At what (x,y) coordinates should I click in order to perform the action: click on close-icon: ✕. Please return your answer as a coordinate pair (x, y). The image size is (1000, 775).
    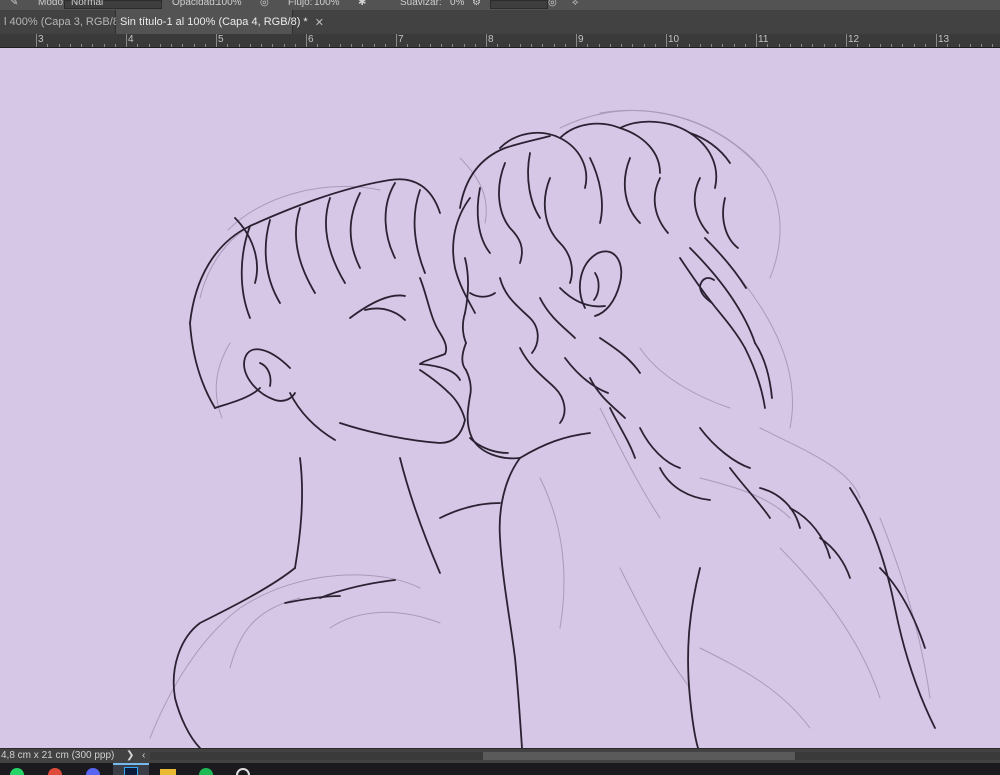
    Looking at the image, I should click on (319, 22).